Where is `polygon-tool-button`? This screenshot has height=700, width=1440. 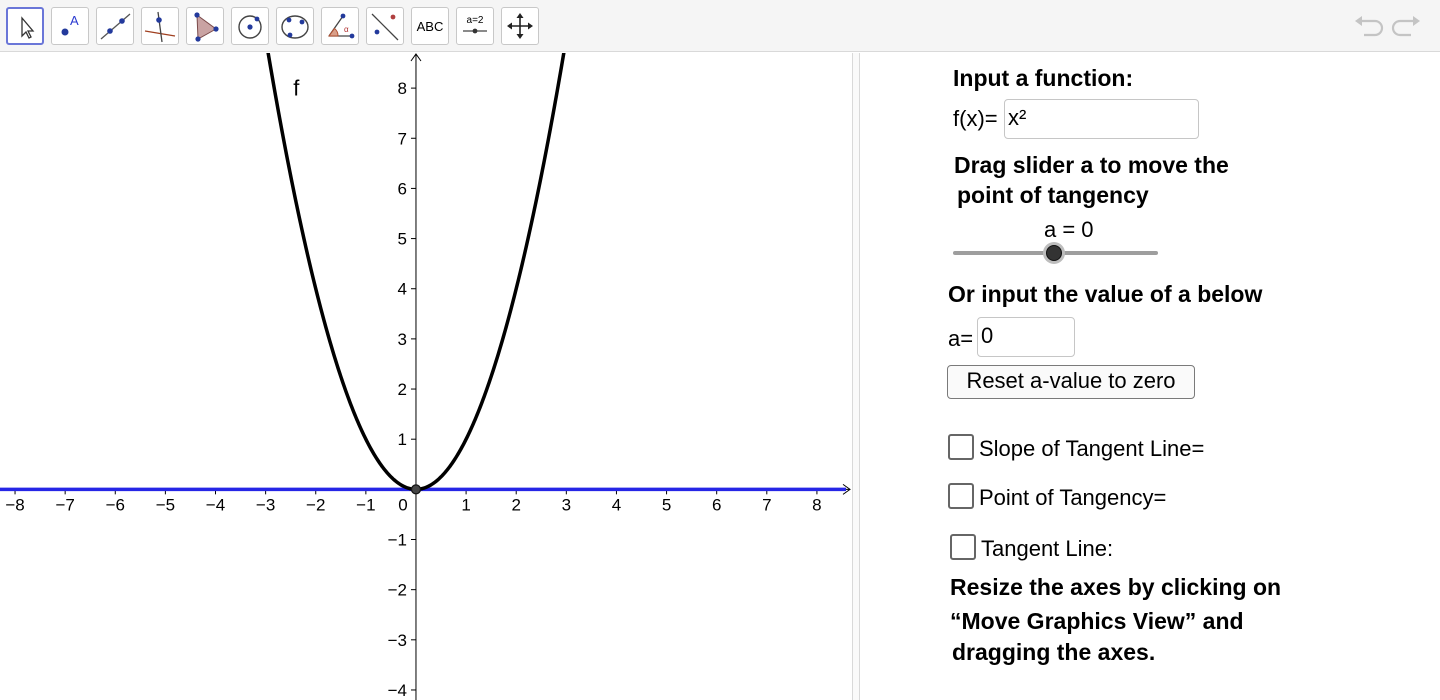 polygon-tool-button is located at coordinates (205, 26).